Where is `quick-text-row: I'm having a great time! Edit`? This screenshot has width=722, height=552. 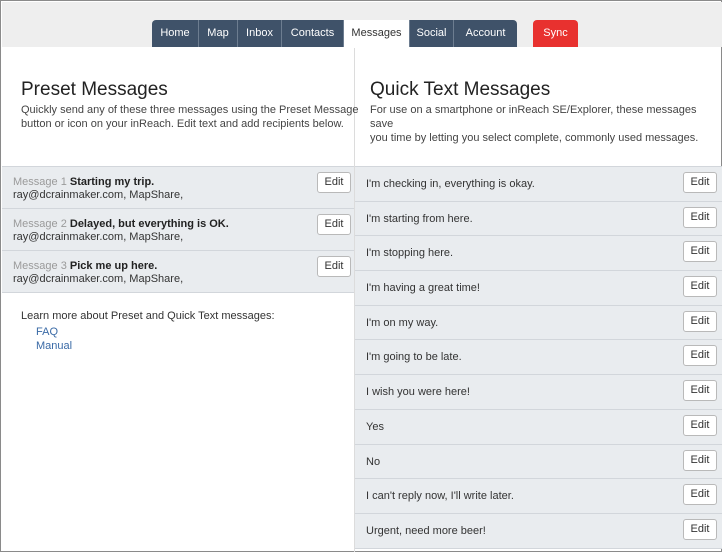
quick-text-row: I'm having a great time! Edit is located at coordinates (538, 288).